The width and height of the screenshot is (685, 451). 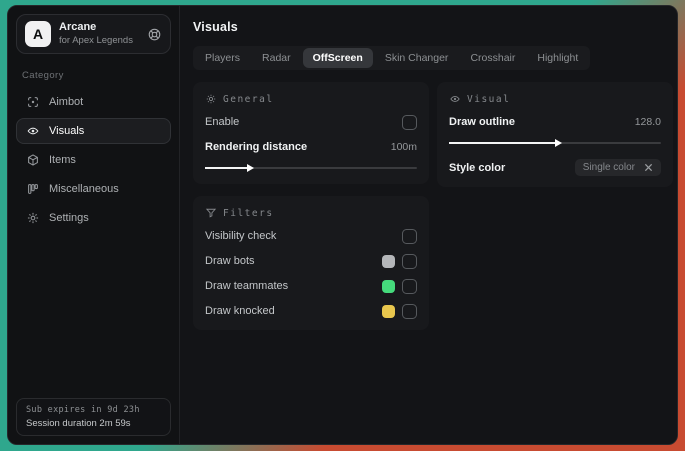 What do you see at coordinates (311, 286) in the screenshot?
I see `draw-teammates-row: Draw teammates` at bounding box center [311, 286].